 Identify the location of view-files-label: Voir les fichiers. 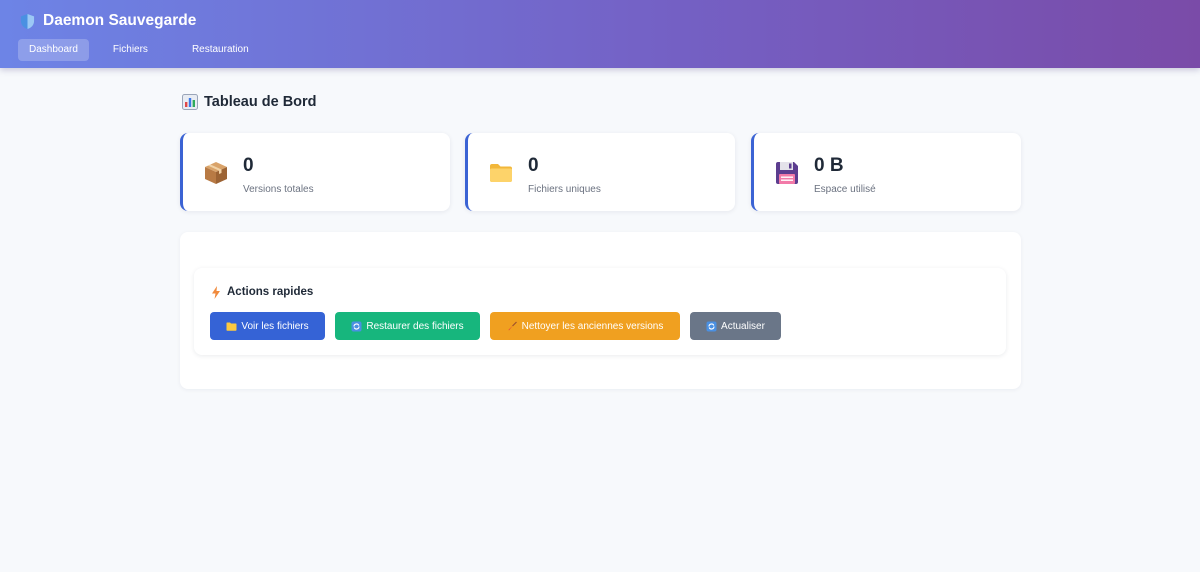
(275, 326).